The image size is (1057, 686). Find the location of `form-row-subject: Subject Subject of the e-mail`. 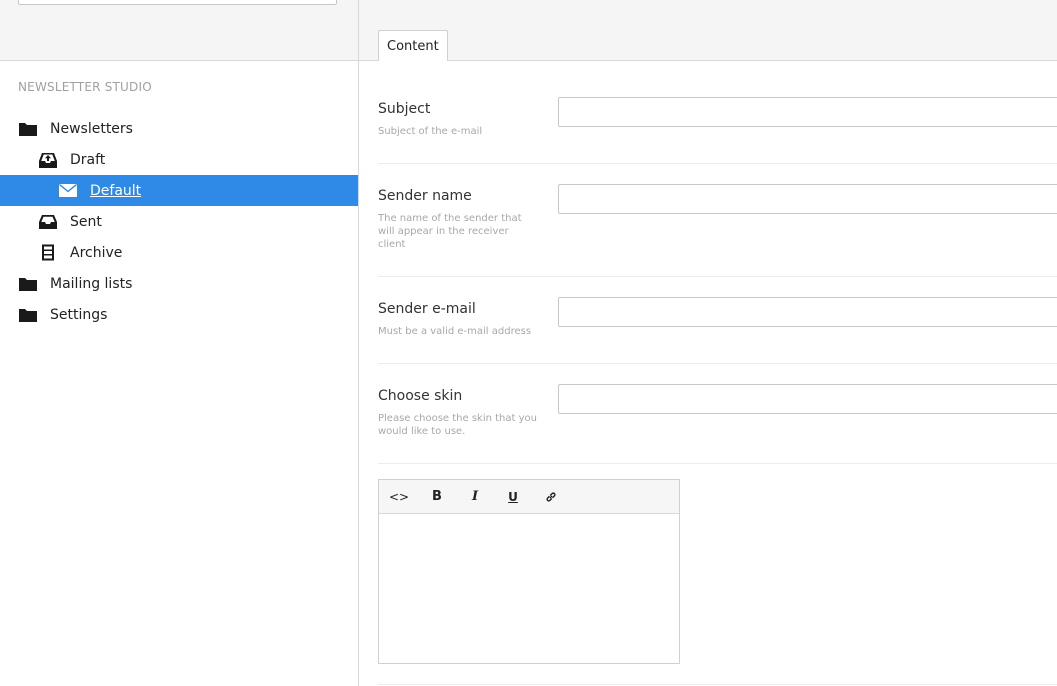

form-row-subject: Subject Subject of the e-mail is located at coordinates (717, 130).